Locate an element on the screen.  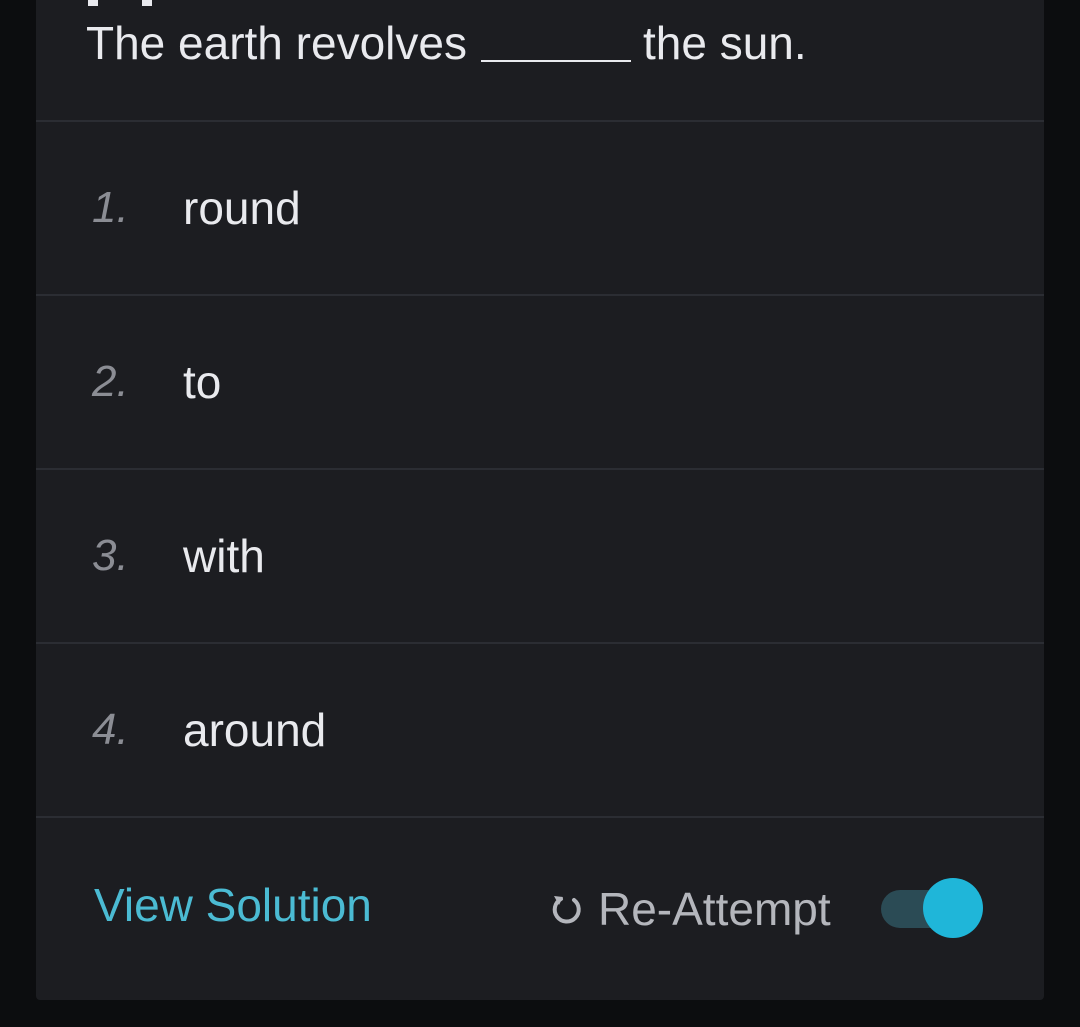
option-number: 2. is located at coordinates (110, 381).